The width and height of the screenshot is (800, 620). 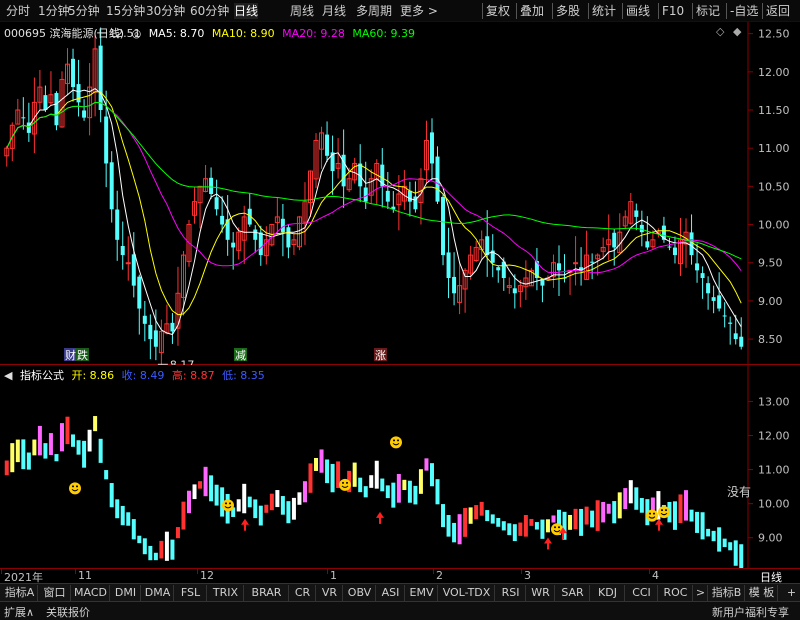 I want to click on indicator-tab-3: DMI, so click(x=126, y=593).